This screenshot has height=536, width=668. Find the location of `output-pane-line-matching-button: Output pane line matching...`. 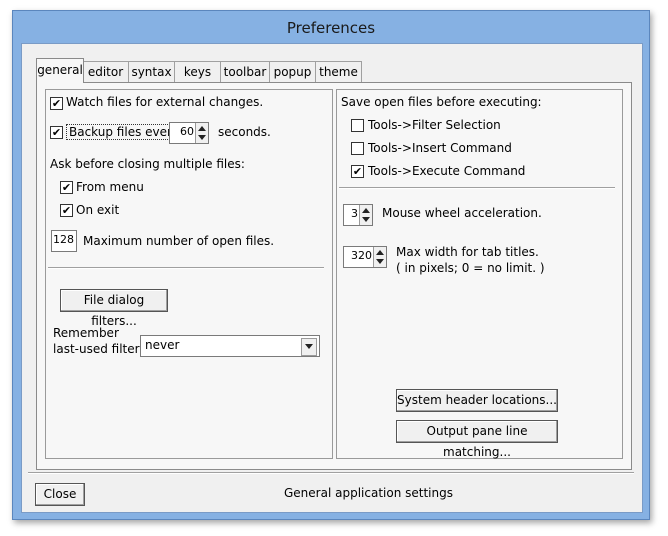

output-pane-line-matching-button: Output pane line matching... is located at coordinates (477, 439).